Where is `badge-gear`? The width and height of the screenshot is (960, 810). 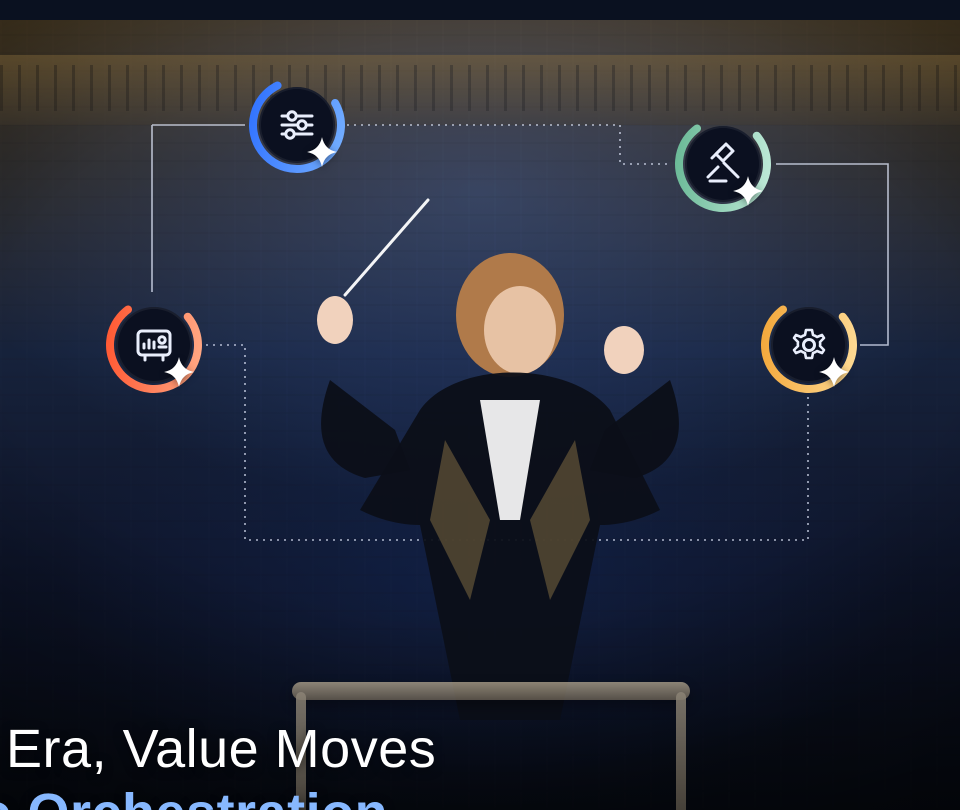
badge-gear is located at coordinates (809, 345).